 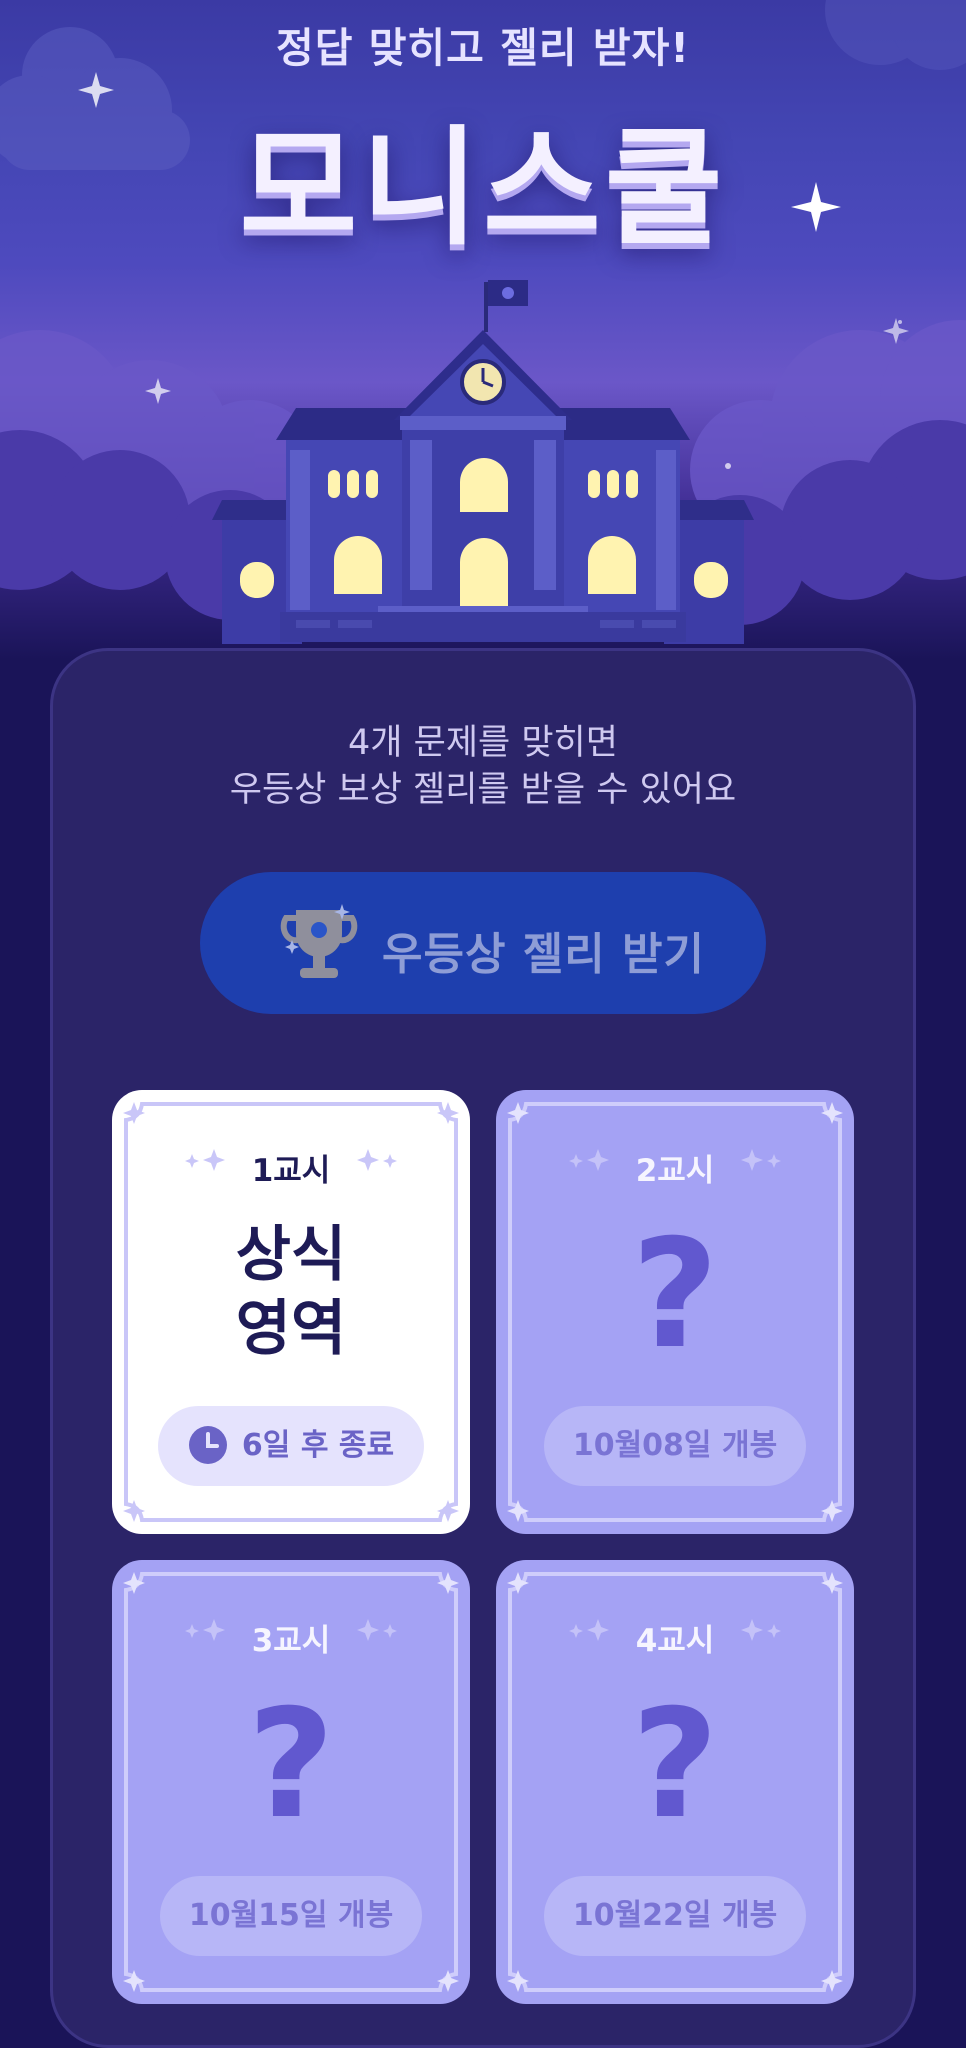 What do you see at coordinates (291, 1641) in the screenshot?
I see `card-period-label: 3교시` at bounding box center [291, 1641].